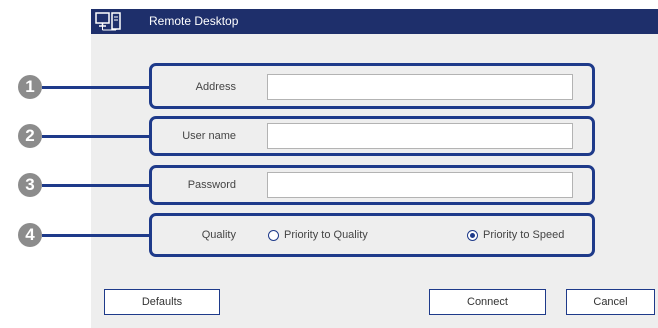  Describe the element at coordinates (30, 235) in the screenshot. I see `callout-4: 4` at that location.